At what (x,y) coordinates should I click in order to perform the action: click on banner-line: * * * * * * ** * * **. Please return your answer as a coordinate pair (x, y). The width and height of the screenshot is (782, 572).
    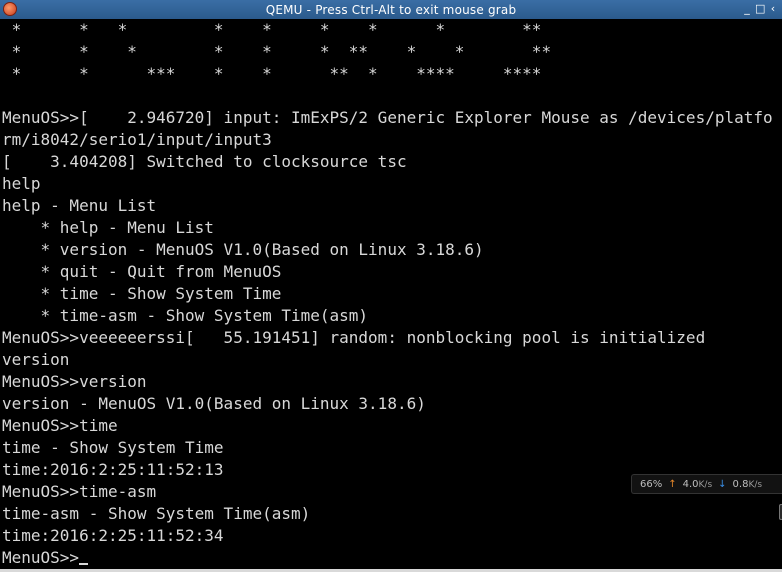
    Looking at the image, I should click on (277, 51).